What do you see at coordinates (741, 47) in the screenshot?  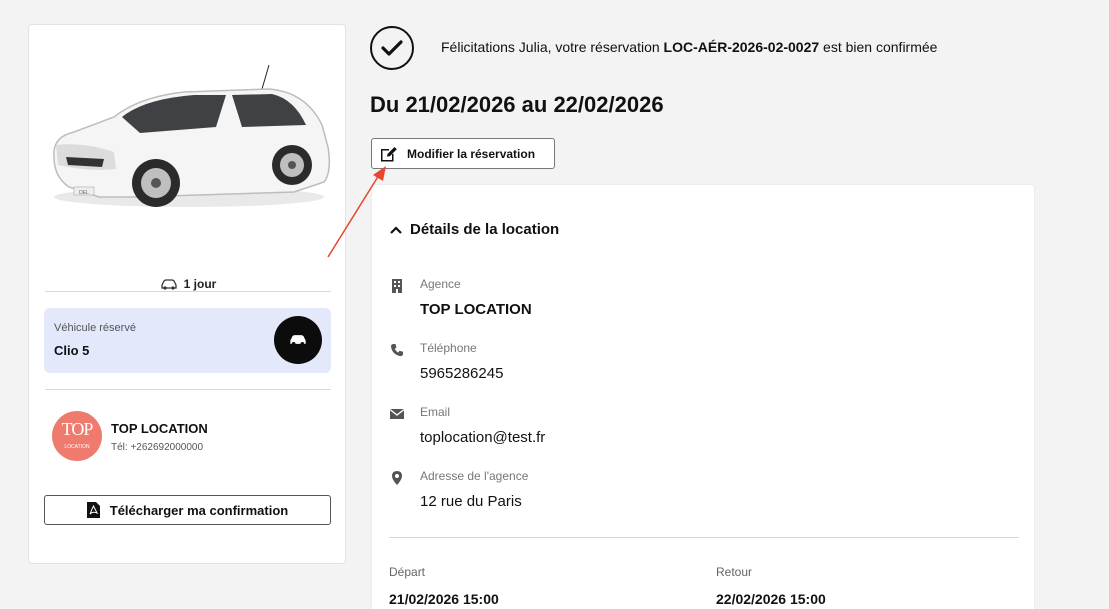 I see `reservation-code: LOC-AÉR-2026-02-0027` at bounding box center [741, 47].